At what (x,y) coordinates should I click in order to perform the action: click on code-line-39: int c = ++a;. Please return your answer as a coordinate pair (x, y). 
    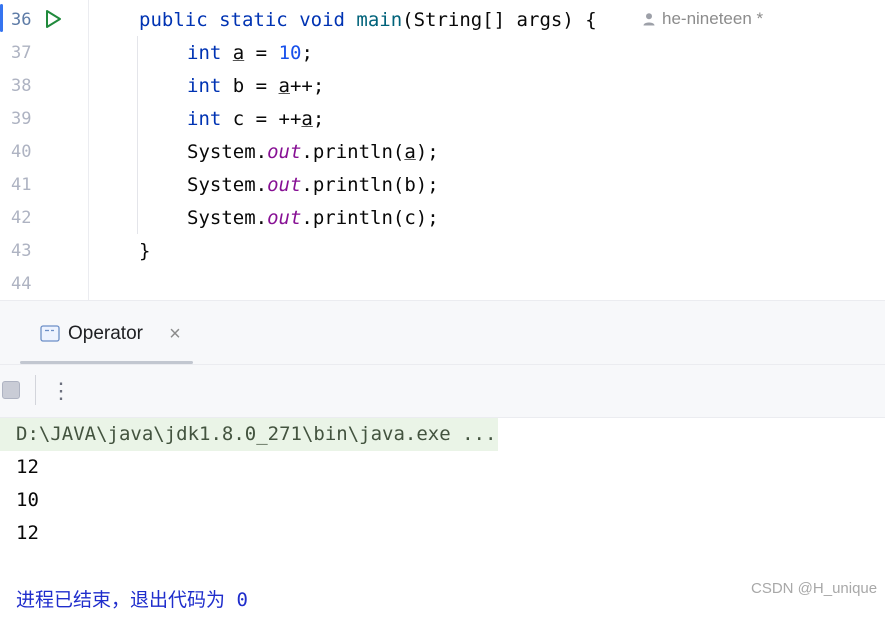
    Looking at the image, I should click on (255, 119).